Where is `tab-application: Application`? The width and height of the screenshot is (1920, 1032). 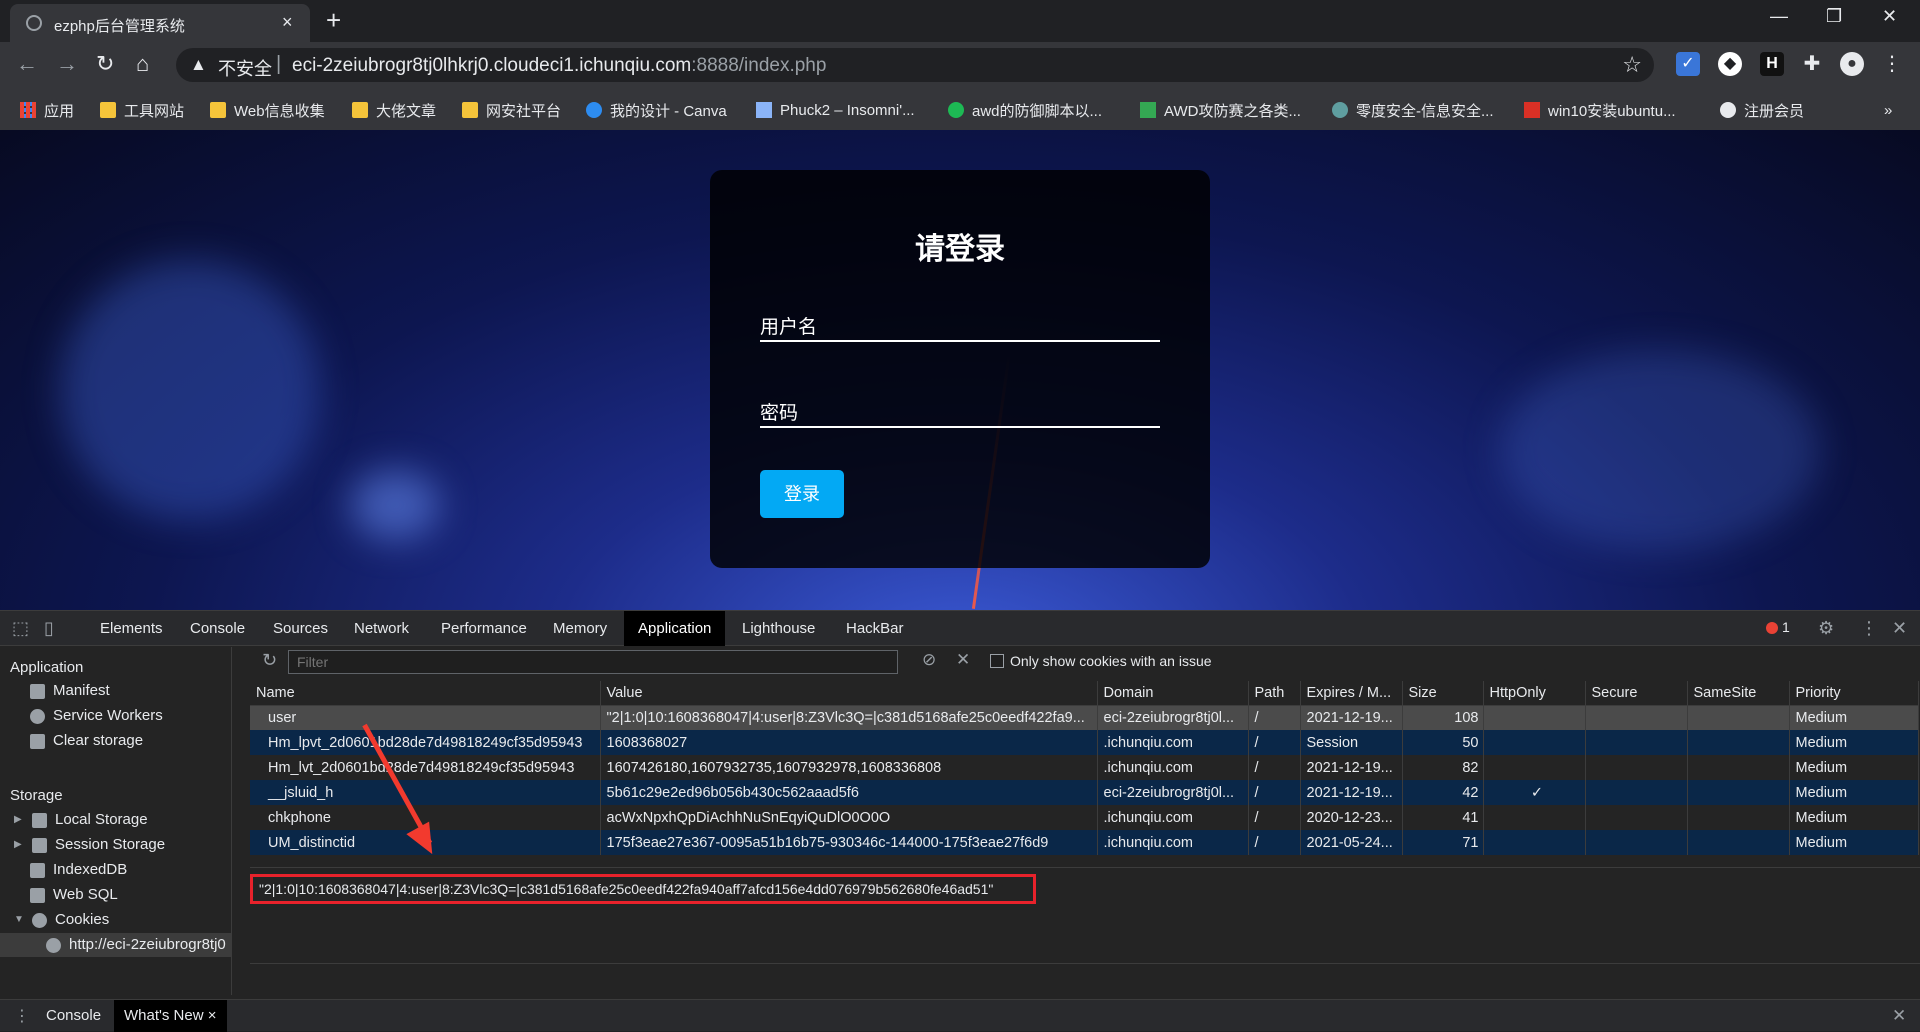 tab-application: Application is located at coordinates (675, 628).